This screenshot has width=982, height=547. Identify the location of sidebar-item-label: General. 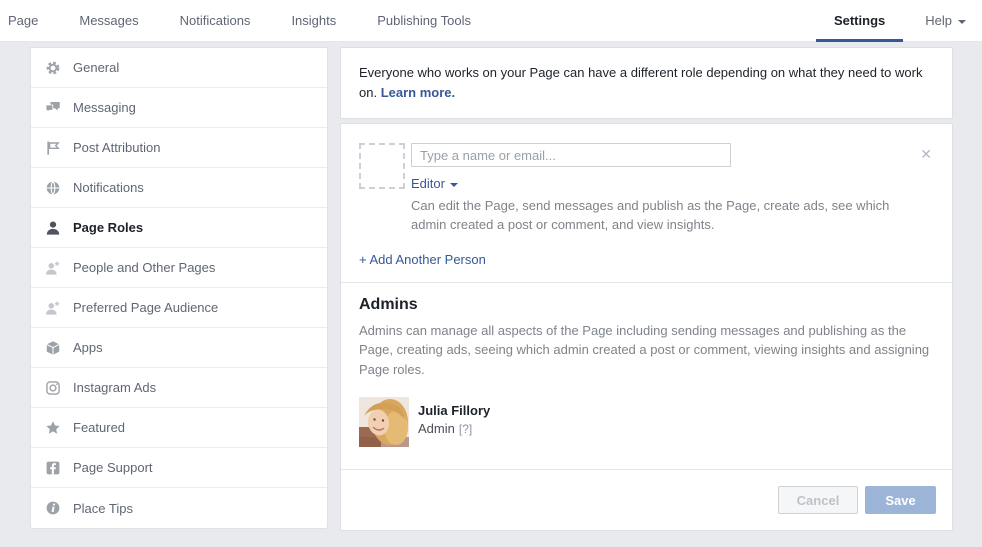
(96, 67).